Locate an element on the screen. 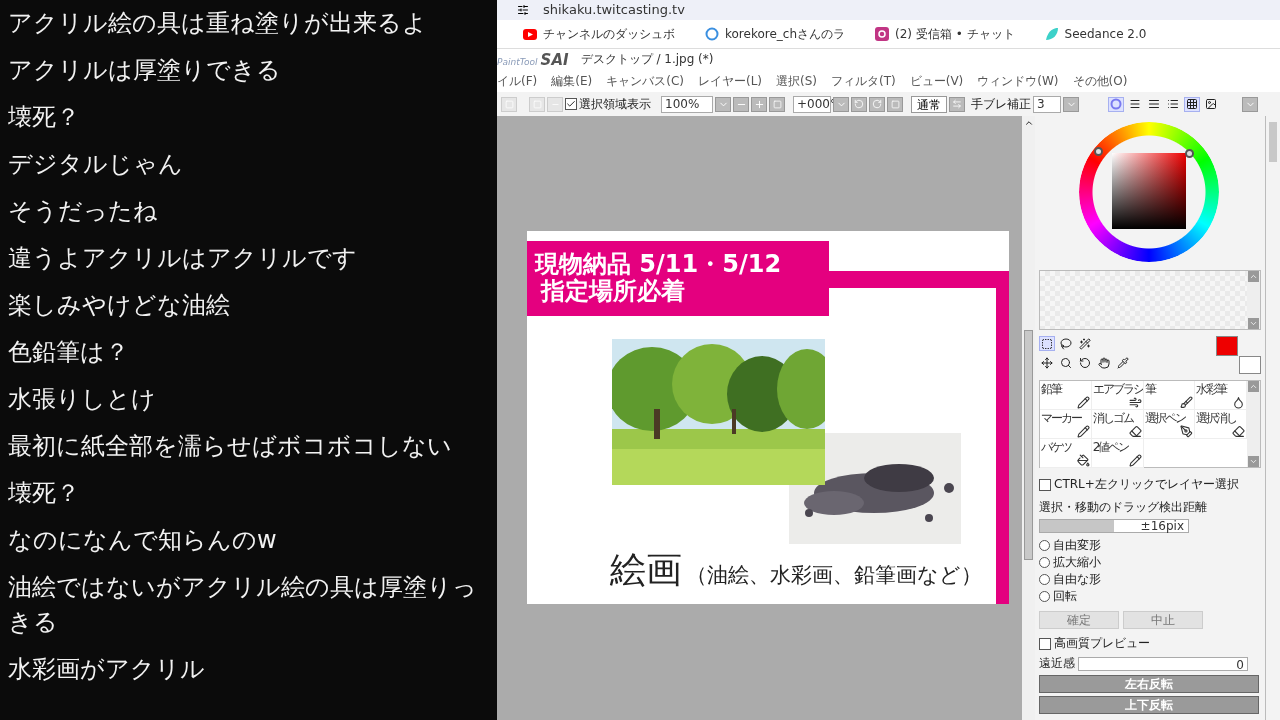 The height and width of the screenshot is (720, 1280). tool-item: 鉛筆 is located at coordinates (1066, 395).